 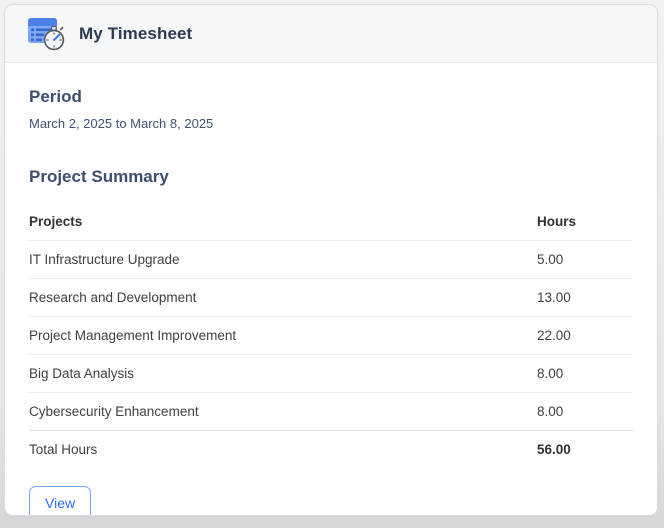 What do you see at coordinates (99, 176) in the screenshot?
I see `project-summary-heading: Project Summary` at bounding box center [99, 176].